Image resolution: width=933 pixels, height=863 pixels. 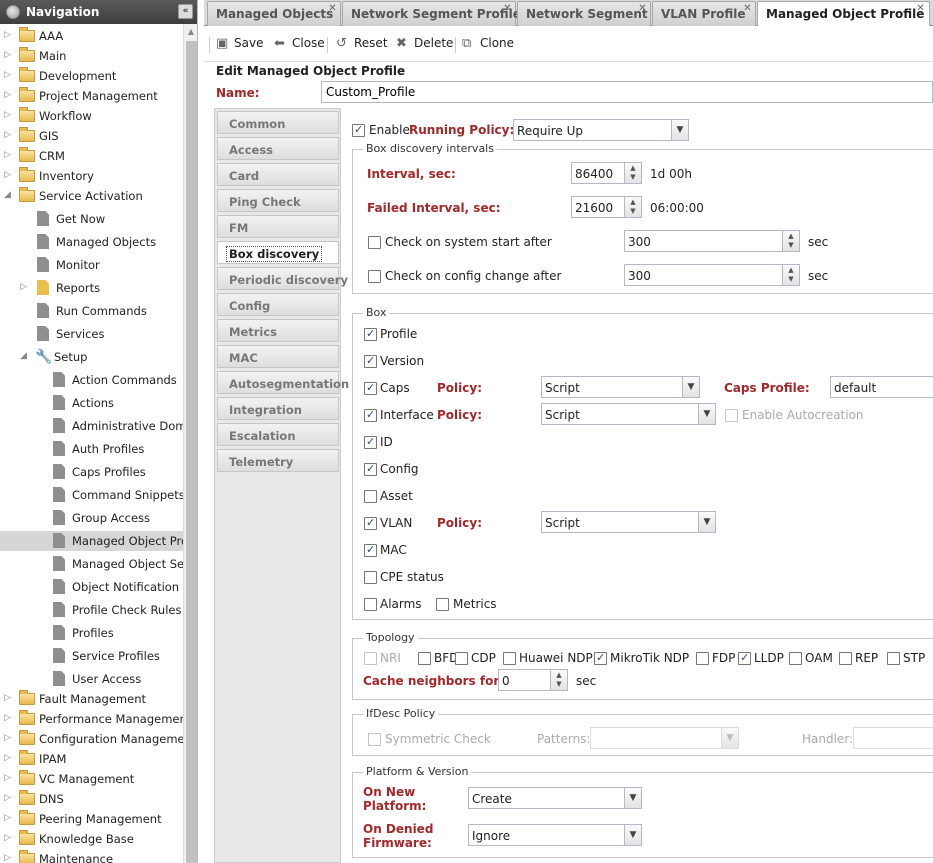 What do you see at coordinates (278, 460) in the screenshot?
I see `side-tab-telemetry: Telemetry` at bounding box center [278, 460].